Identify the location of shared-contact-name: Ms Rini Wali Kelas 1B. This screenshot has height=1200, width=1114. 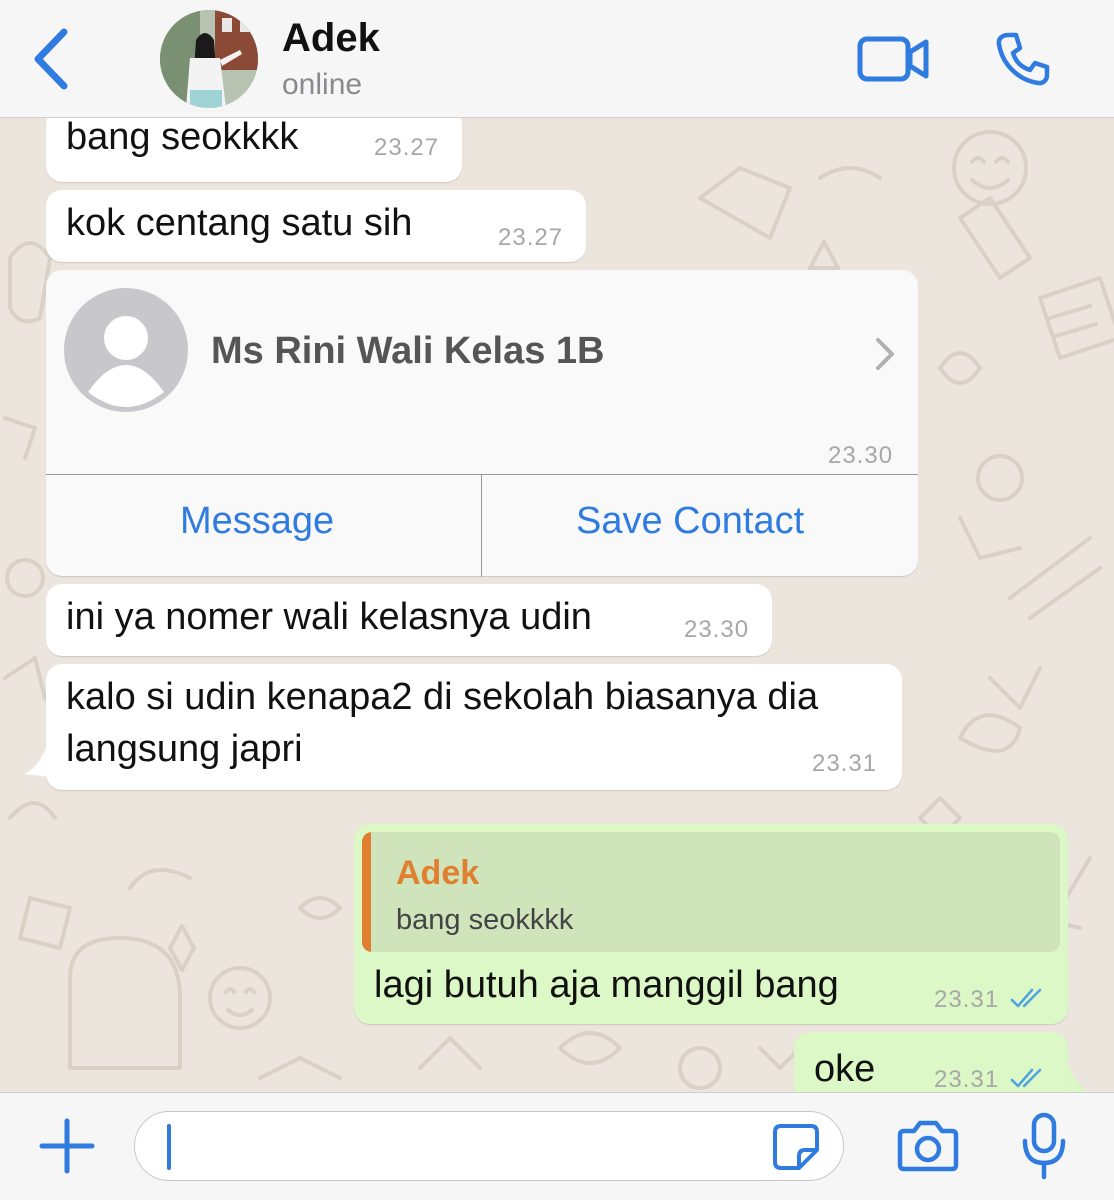
(408, 351).